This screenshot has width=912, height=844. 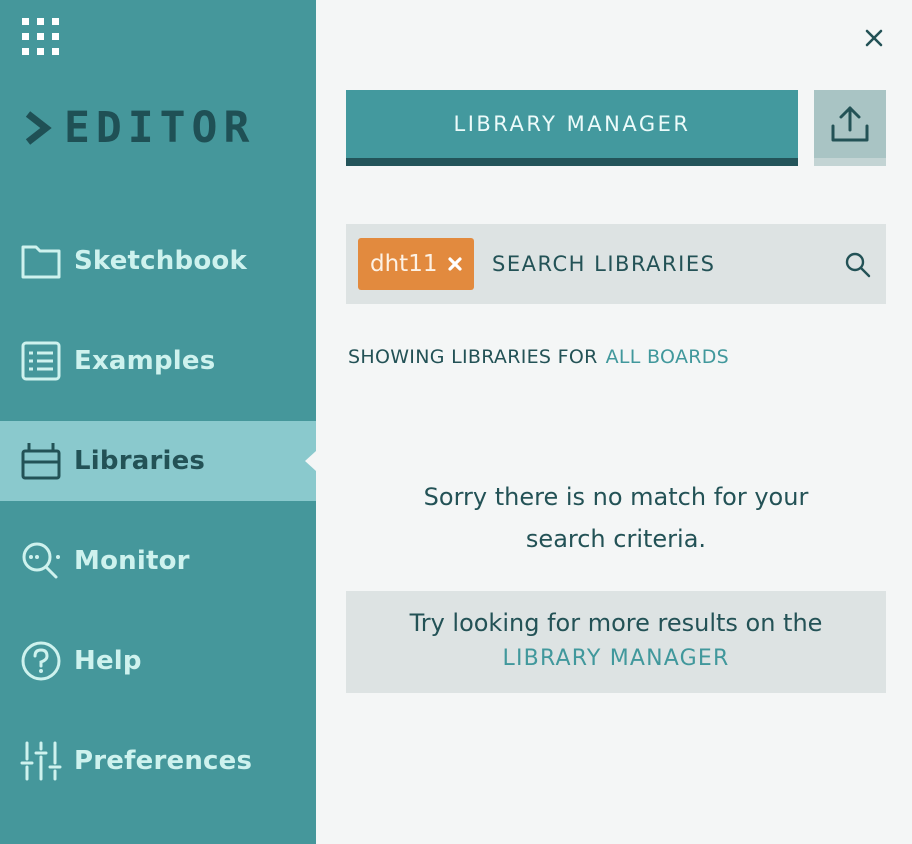 What do you see at coordinates (616, 497) in the screenshot?
I see `no-results-line-1: Sorry there is no match for your` at bounding box center [616, 497].